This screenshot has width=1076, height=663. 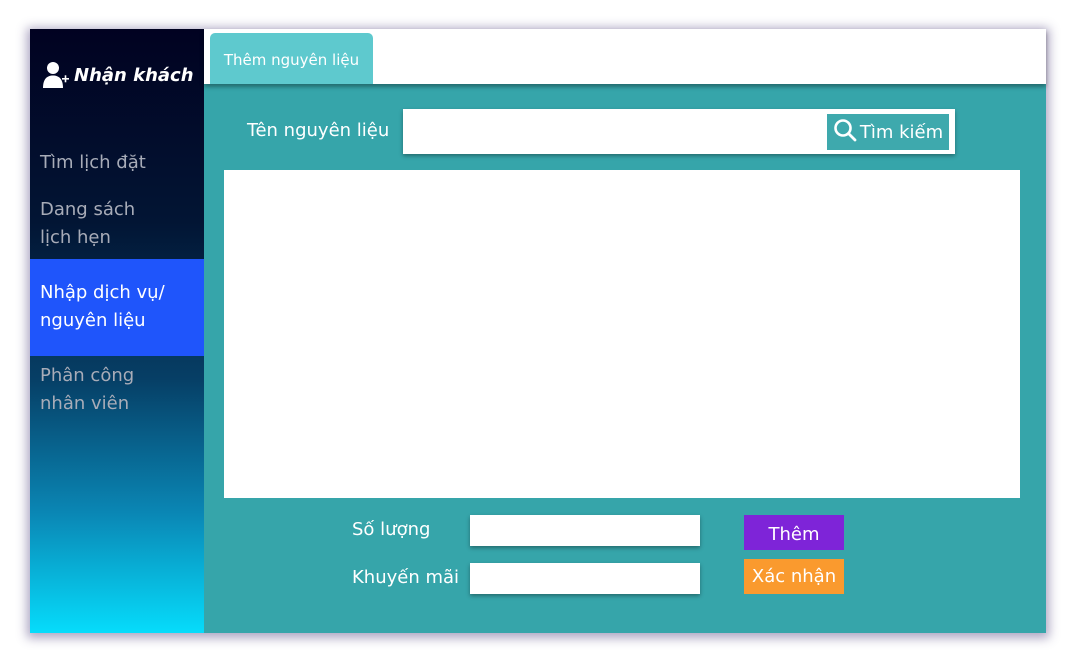 I want to click on sidebar-item-import-services: Nhập dịch vụ/ nguyên liệu, so click(x=117, y=307).